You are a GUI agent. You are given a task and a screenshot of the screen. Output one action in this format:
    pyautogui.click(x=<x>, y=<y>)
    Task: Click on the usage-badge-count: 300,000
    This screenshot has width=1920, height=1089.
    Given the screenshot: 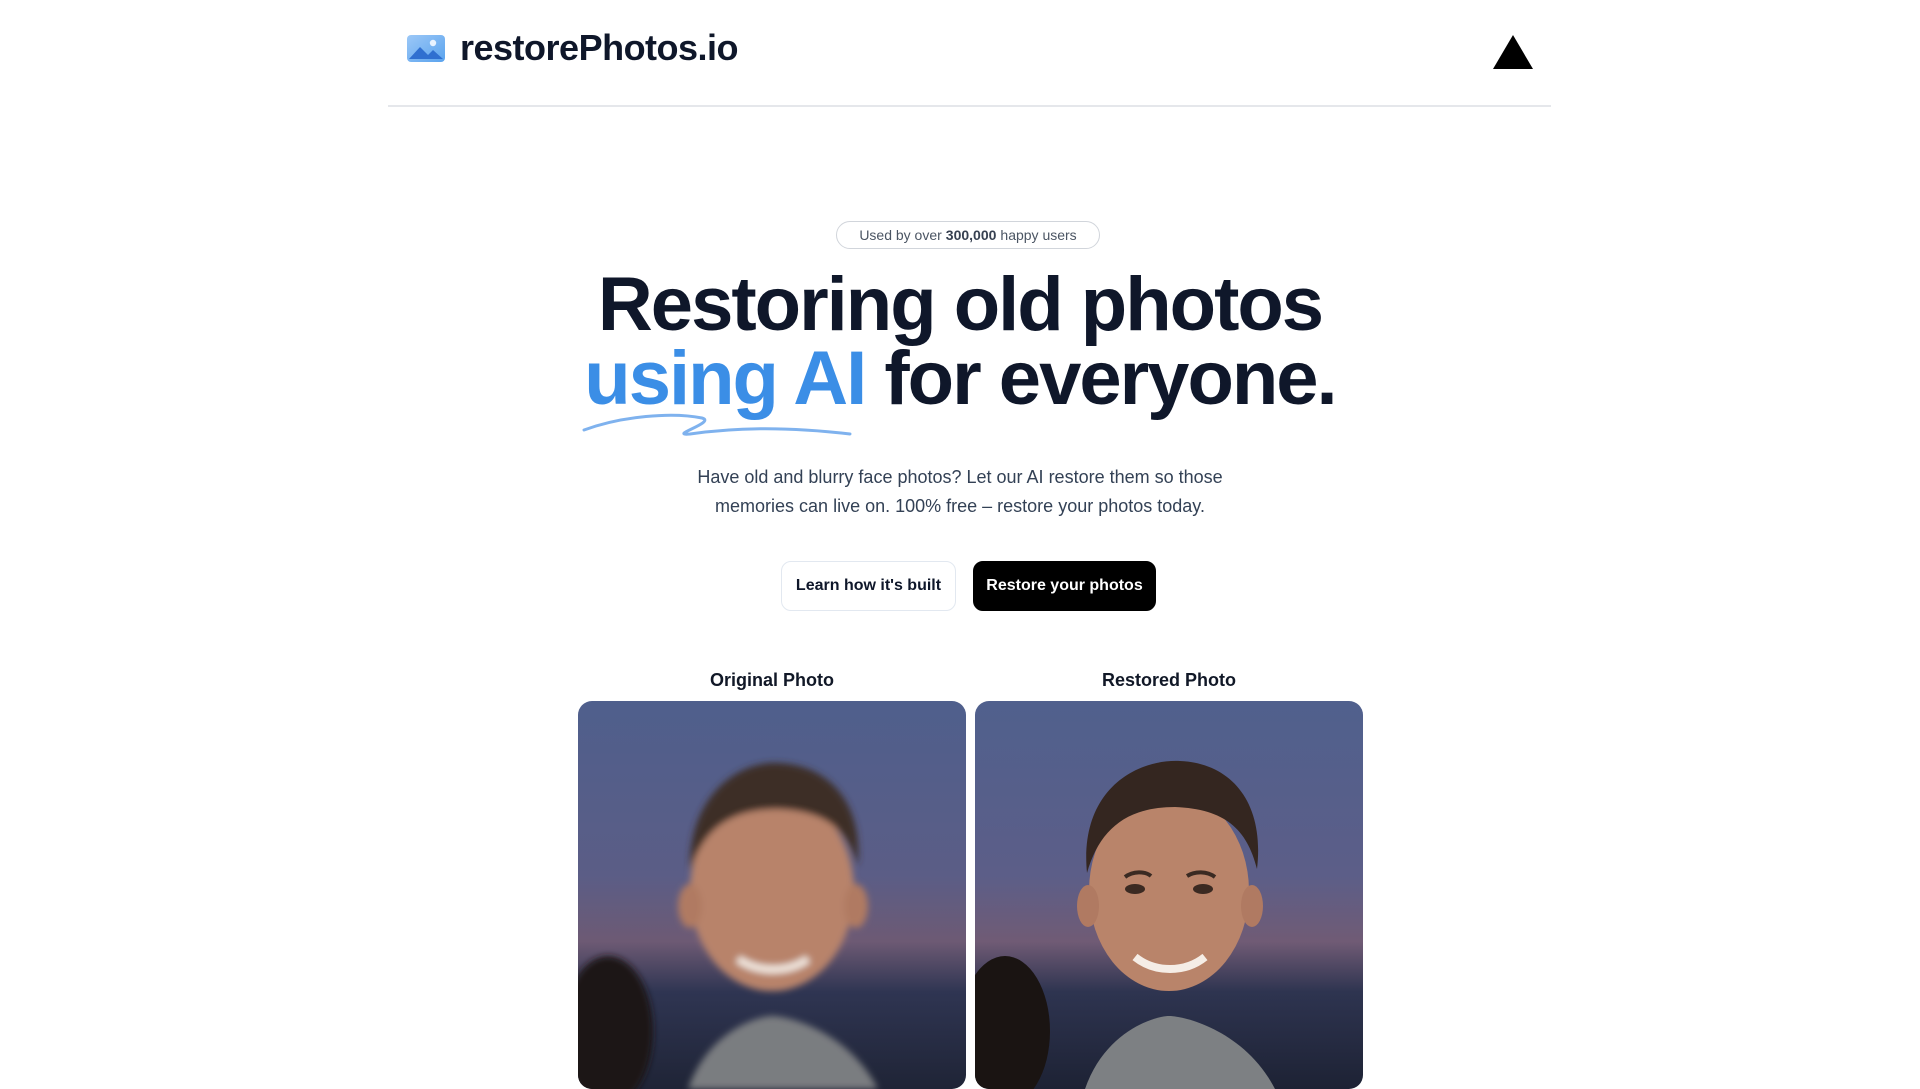 What is the action you would take?
    pyautogui.click(x=971, y=235)
    